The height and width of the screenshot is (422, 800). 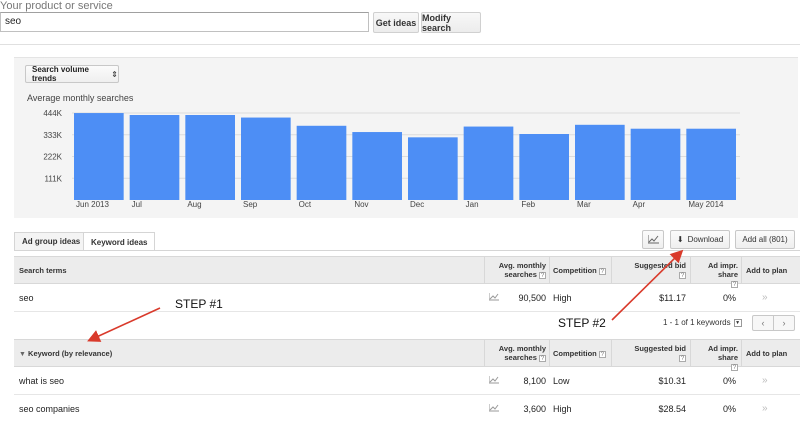 What do you see at coordinates (114, 74) in the screenshot?
I see `updown-icon: ⇕` at bounding box center [114, 74].